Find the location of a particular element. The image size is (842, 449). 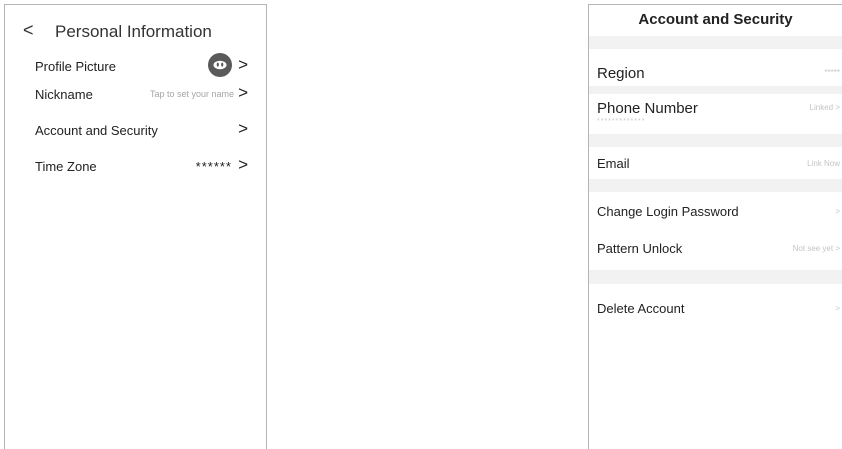

row-label: Time Zone is located at coordinates (66, 166).